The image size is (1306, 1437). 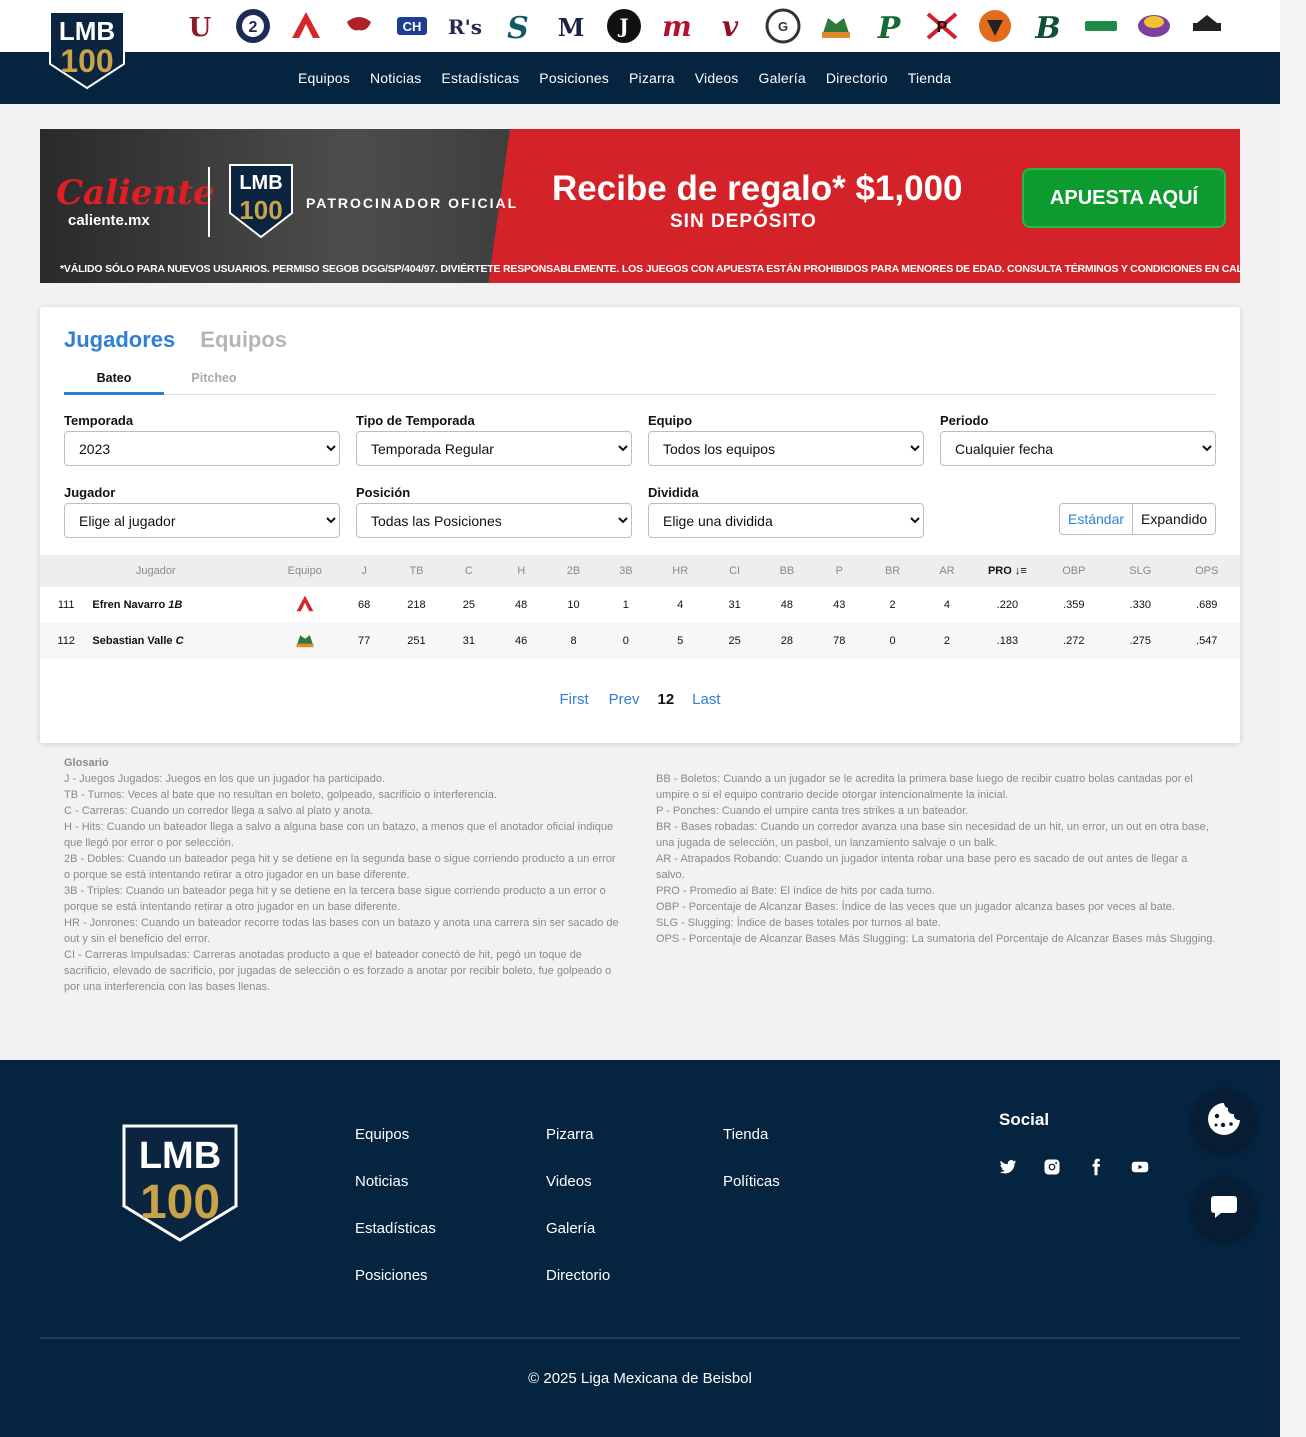 I want to click on piratas-logo: P, so click(x=941, y=26).